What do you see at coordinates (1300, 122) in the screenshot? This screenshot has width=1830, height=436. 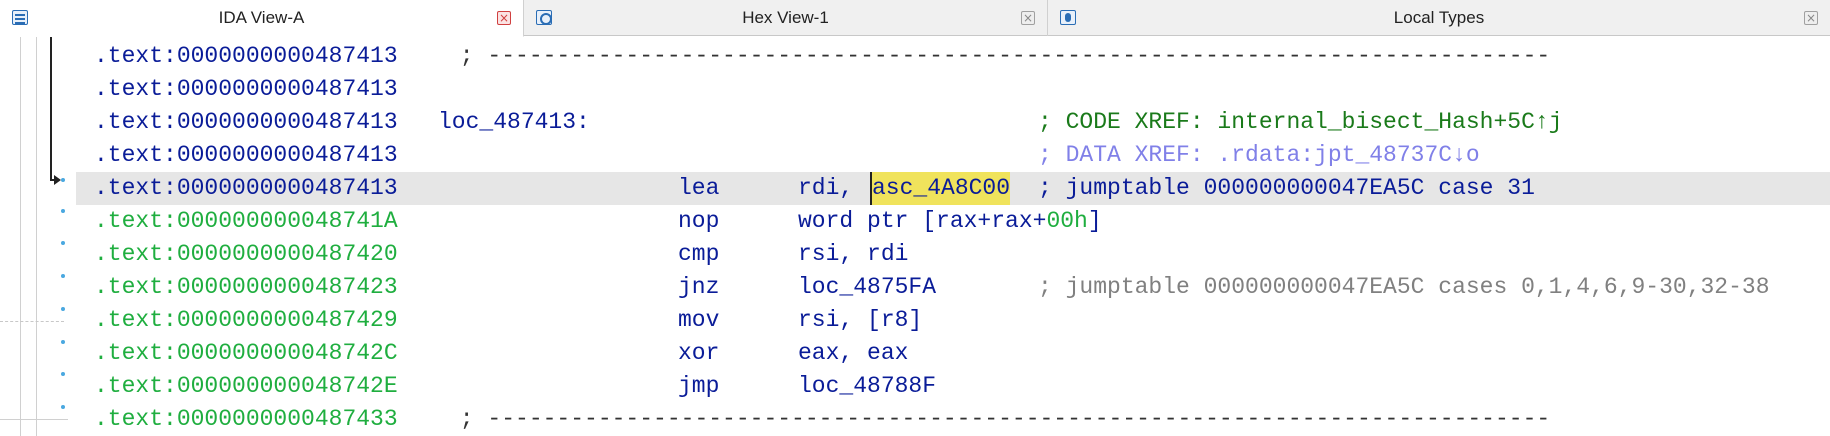 I see `xref-comment: ; CODE XREF: internal_bisect_Hash+5C↑j` at bounding box center [1300, 122].